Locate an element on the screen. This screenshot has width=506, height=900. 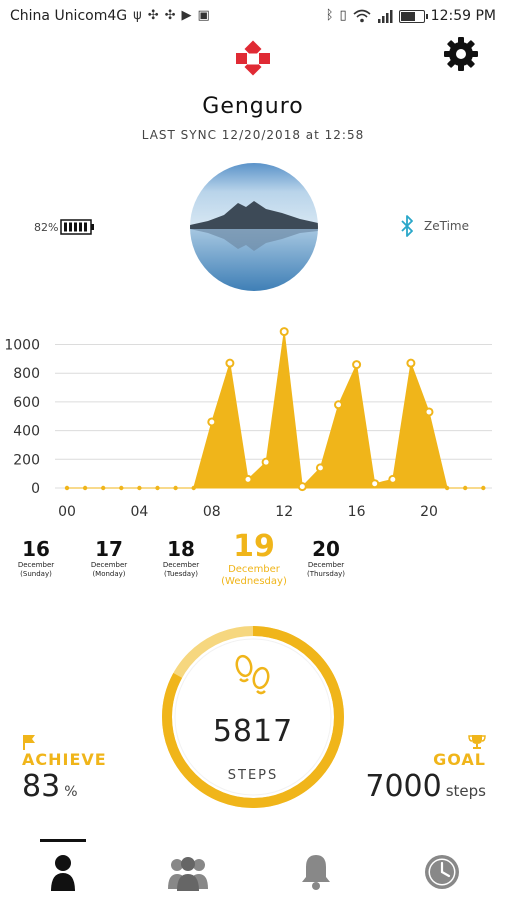
footsteps-icon is located at coordinates (252, 674).